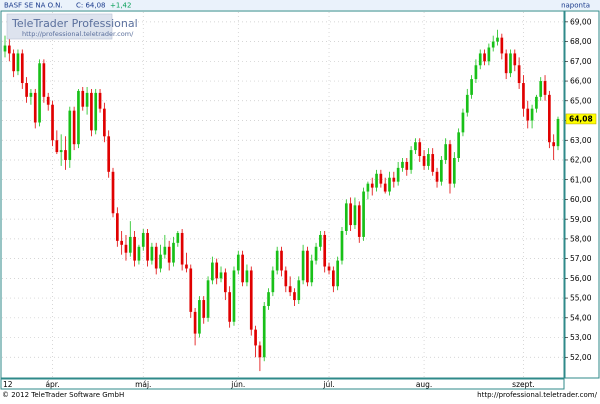 The width and height of the screenshot is (600, 404). I want to click on y-tick-label: 52,00, so click(581, 357).